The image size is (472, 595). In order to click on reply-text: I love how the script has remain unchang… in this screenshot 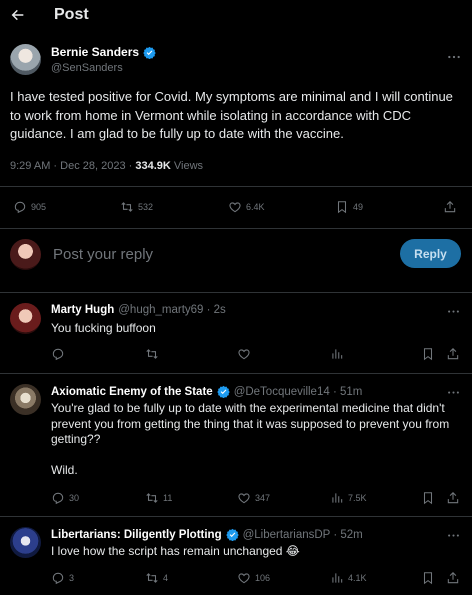, I will do `click(175, 551)`.